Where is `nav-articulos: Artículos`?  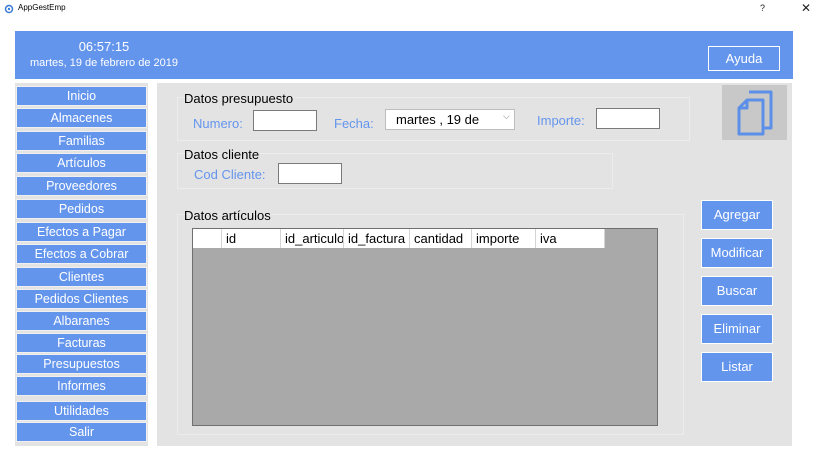 nav-articulos: Artículos is located at coordinates (81, 163).